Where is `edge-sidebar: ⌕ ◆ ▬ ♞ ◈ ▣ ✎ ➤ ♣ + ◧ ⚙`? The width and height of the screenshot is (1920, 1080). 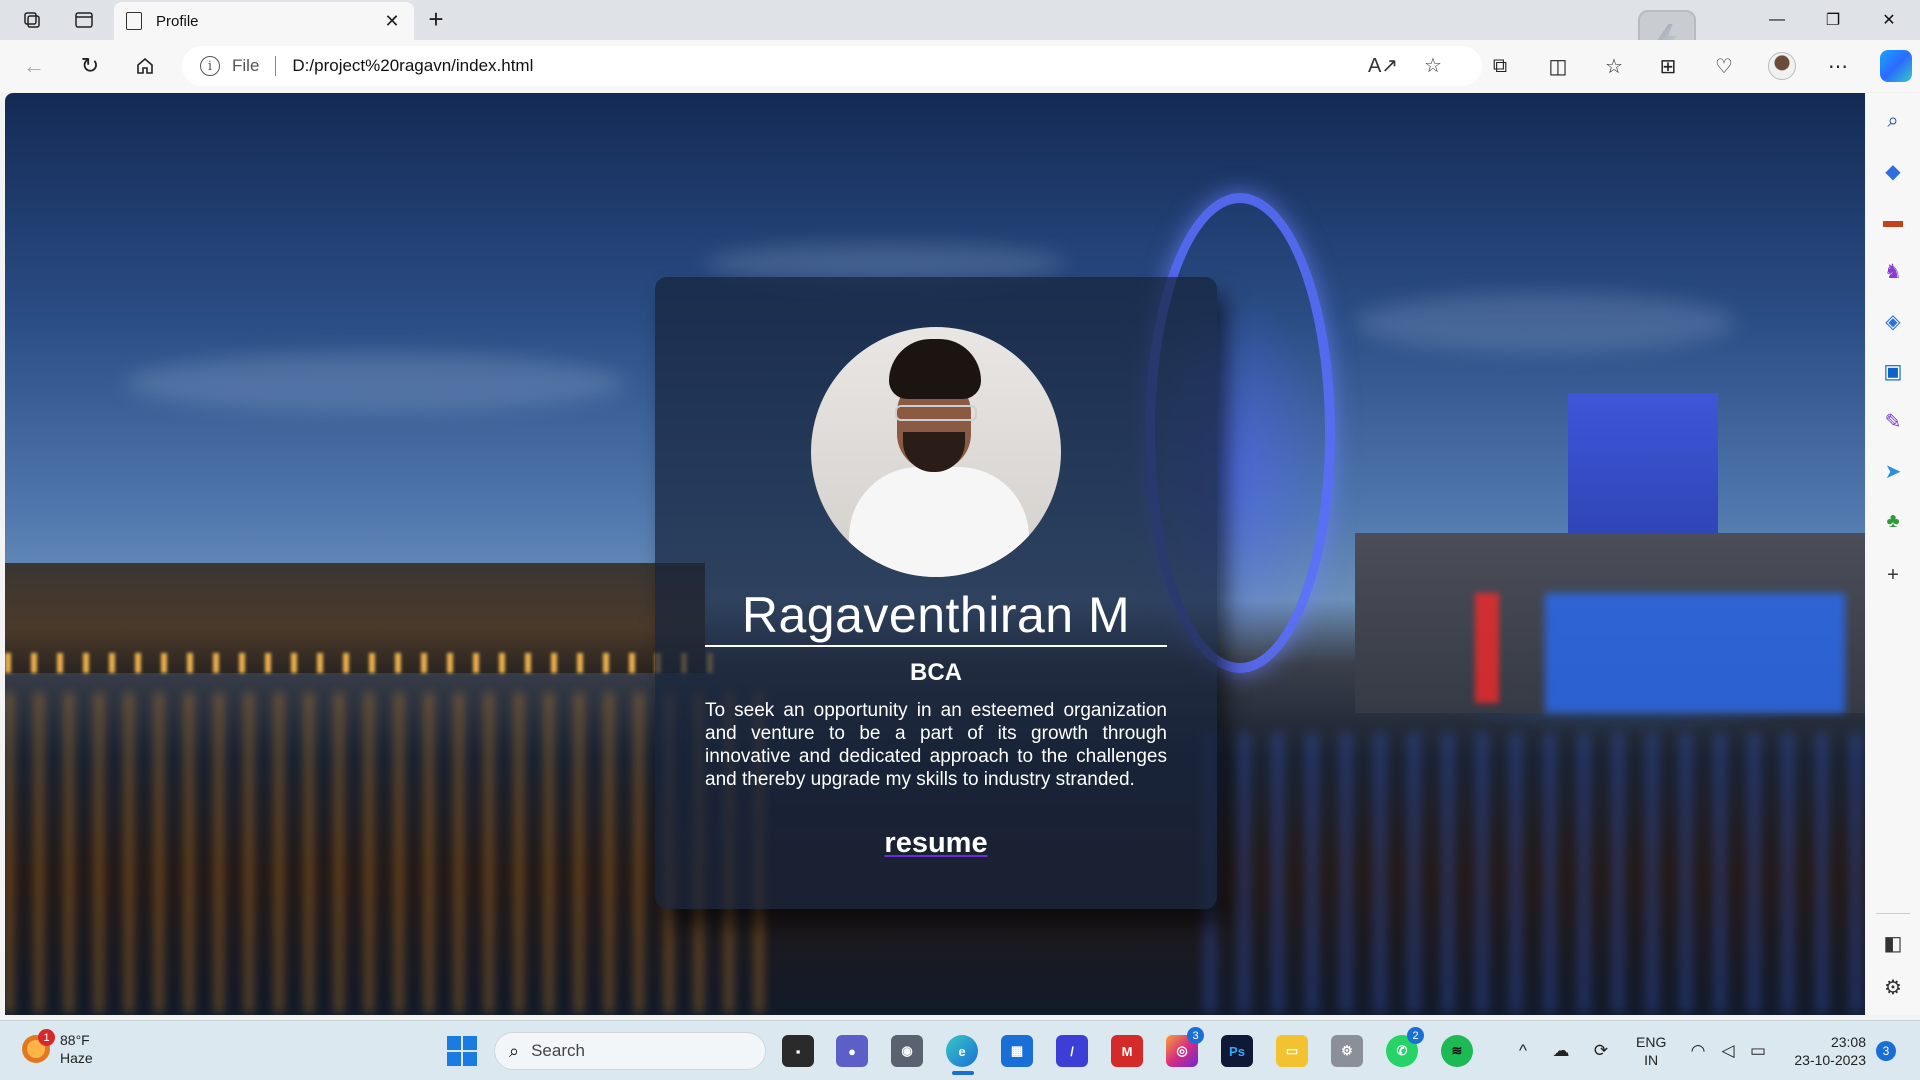 edge-sidebar: ⌕ ◆ ▬ ♞ ◈ ▣ ✎ ➤ ♣ + ◧ ⚙ is located at coordinates (1893, 554).